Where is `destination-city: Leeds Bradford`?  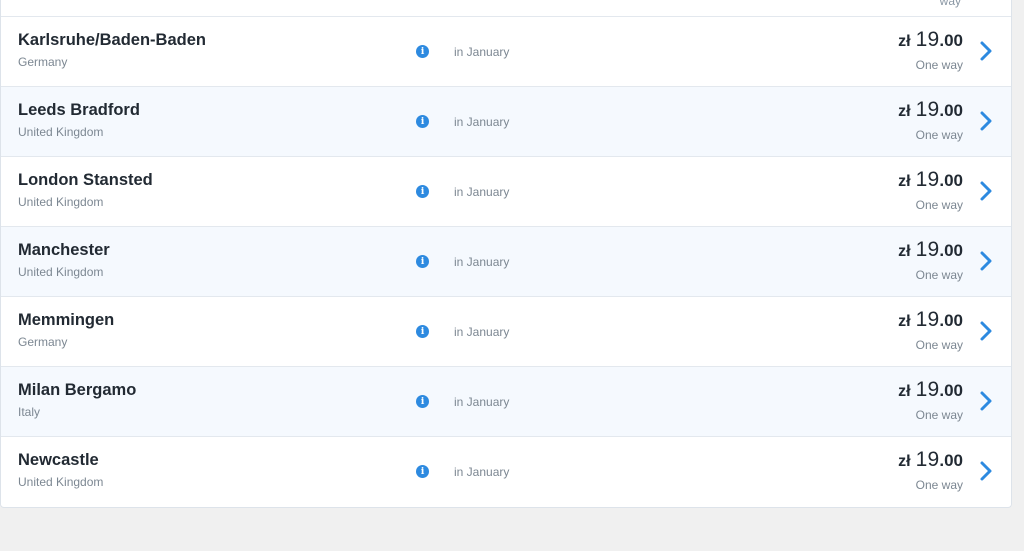 destination-city: Leeds Bradford is located at coordinates (79, 110).